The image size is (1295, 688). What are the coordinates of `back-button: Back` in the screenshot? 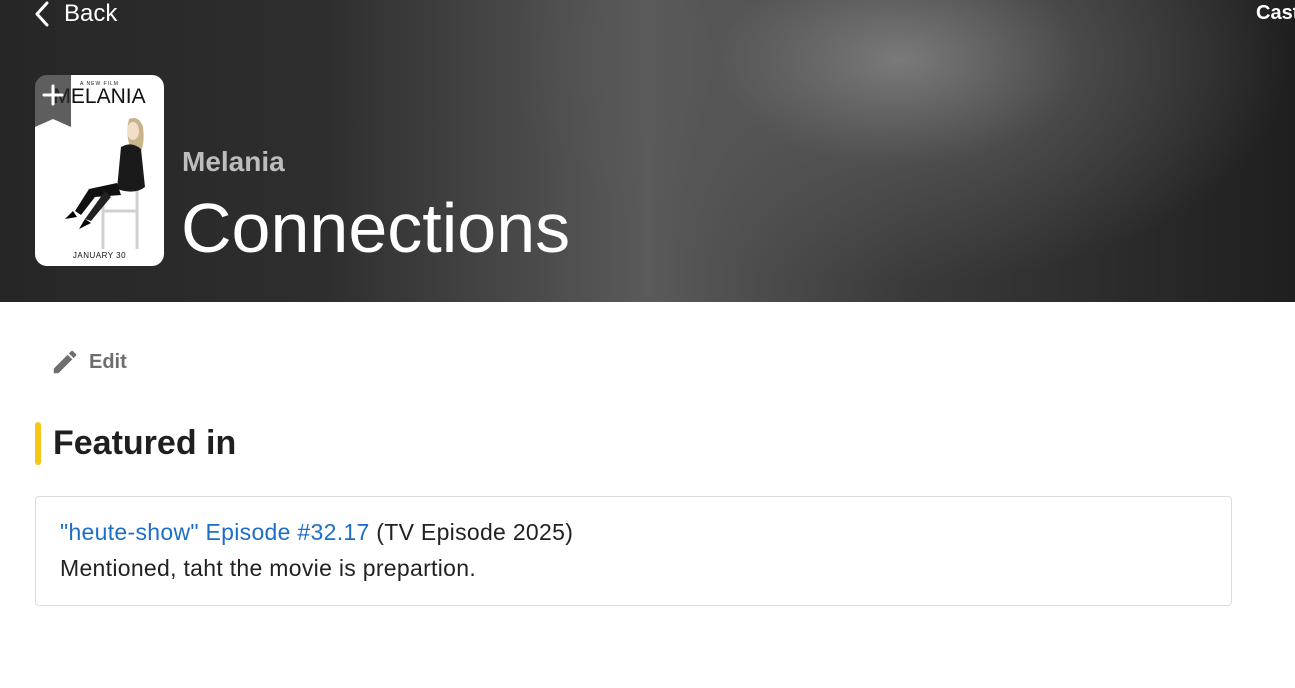 It's located at (75, 14).